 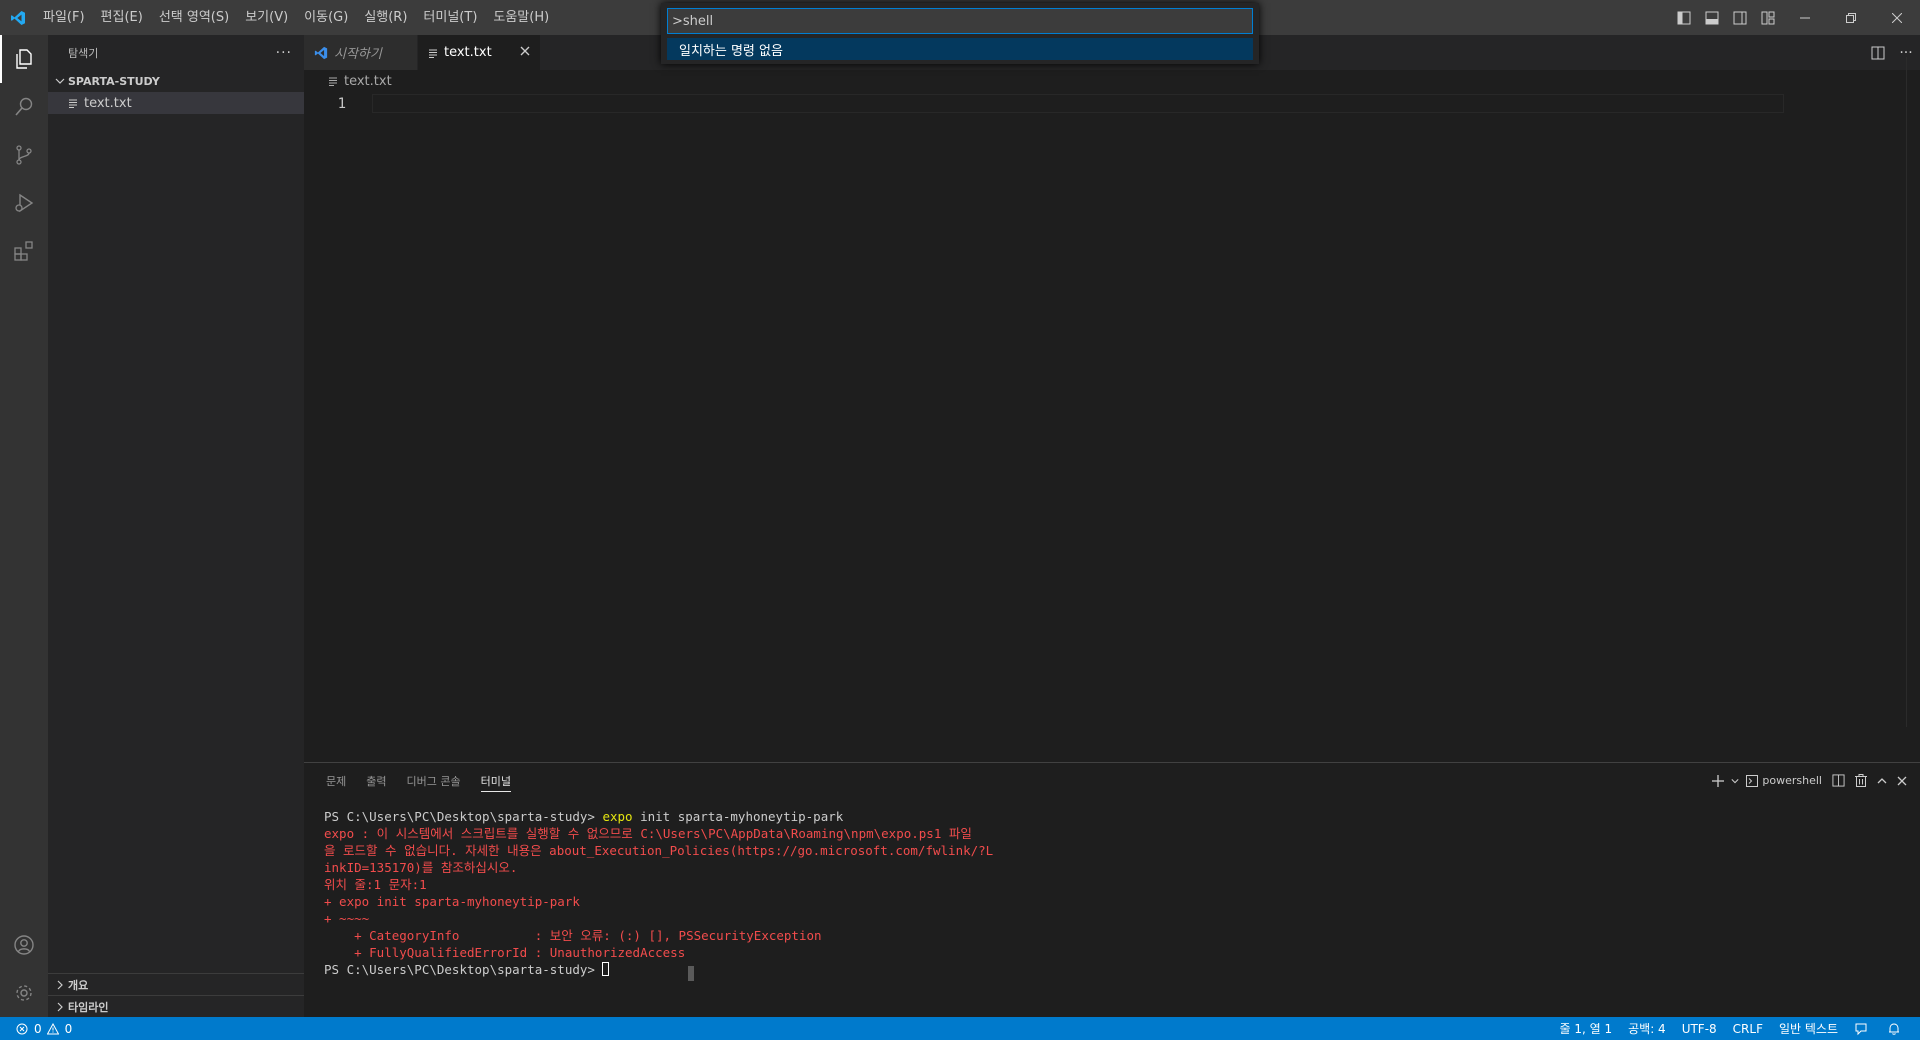 What do you see at coordinates (24, 993) in the screenshot?
I see `settings-gear-icon` at bounding box center [24, 993].